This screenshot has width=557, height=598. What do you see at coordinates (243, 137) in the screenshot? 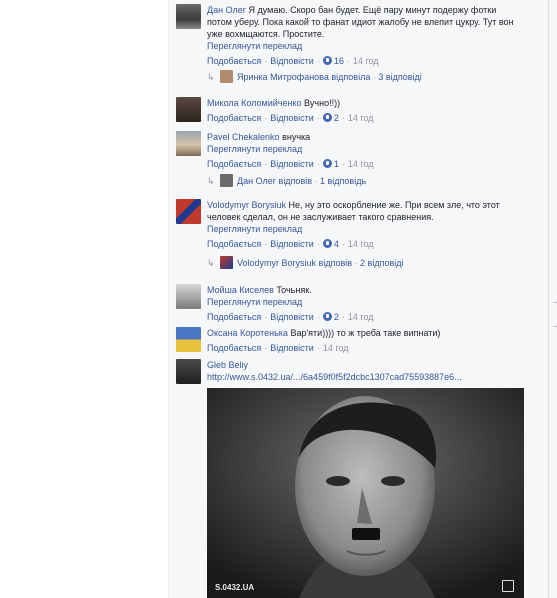
I see `comment-author: Pavel Chekalenko` at bounding box center [243, 137].